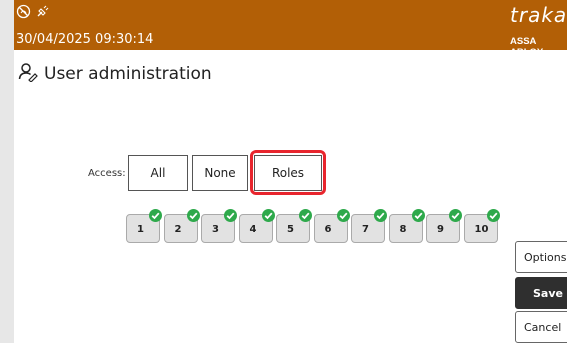 This screenshot has width=567, height=343. Describe the element at coordinates (128, 74) in the screenshot. I see `page-title: User administration` at that location.